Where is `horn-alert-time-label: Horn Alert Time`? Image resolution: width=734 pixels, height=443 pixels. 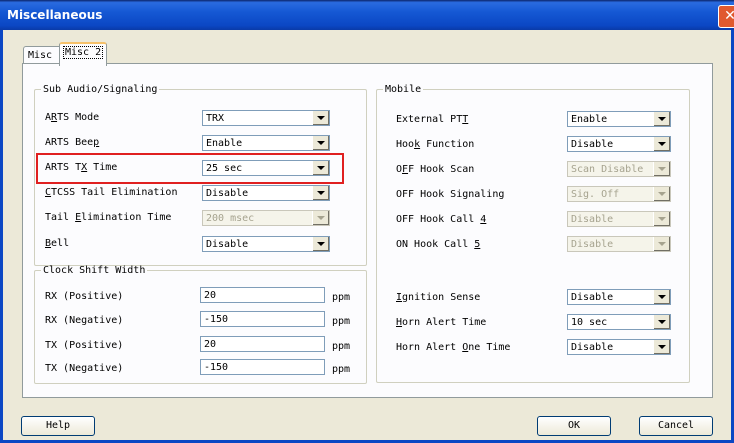 horn-alert-time-label: Horn Alert Time is located at coordinates (441, 322).